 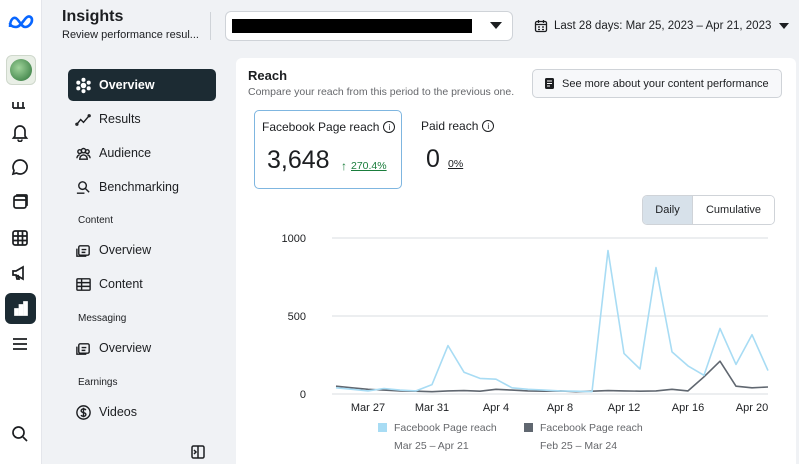 I want to click on page-avatar, so click(x=21, y=70).